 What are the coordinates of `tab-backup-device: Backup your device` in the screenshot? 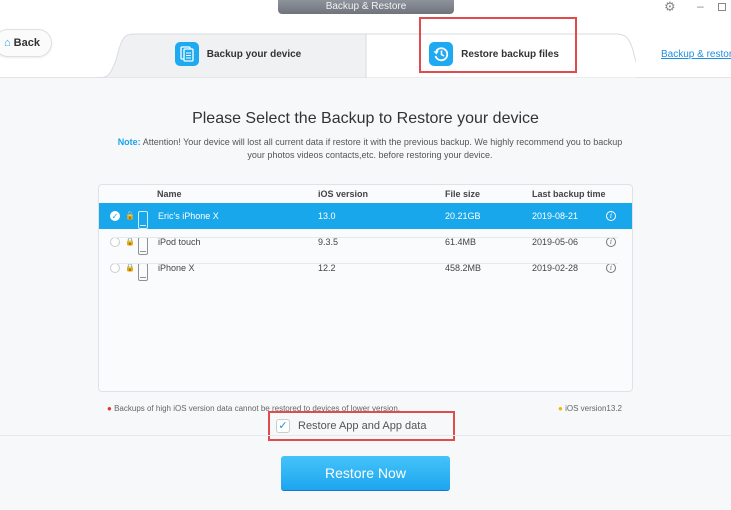 It's located at (238, 54).